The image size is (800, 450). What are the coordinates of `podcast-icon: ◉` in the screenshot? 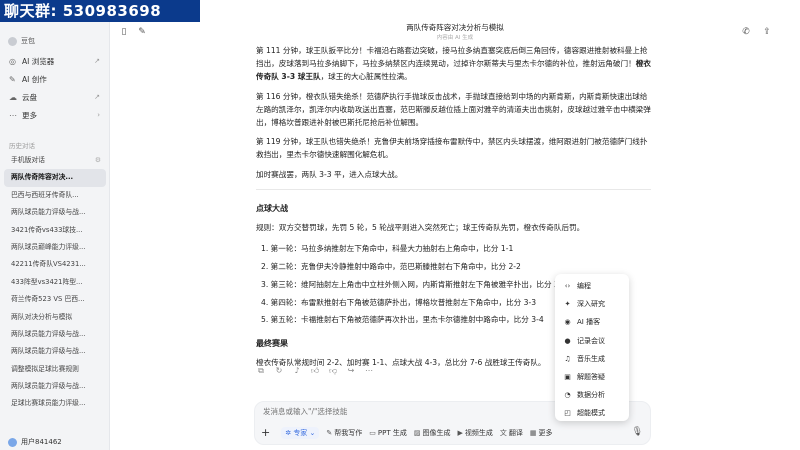 It's located at (567, 322).